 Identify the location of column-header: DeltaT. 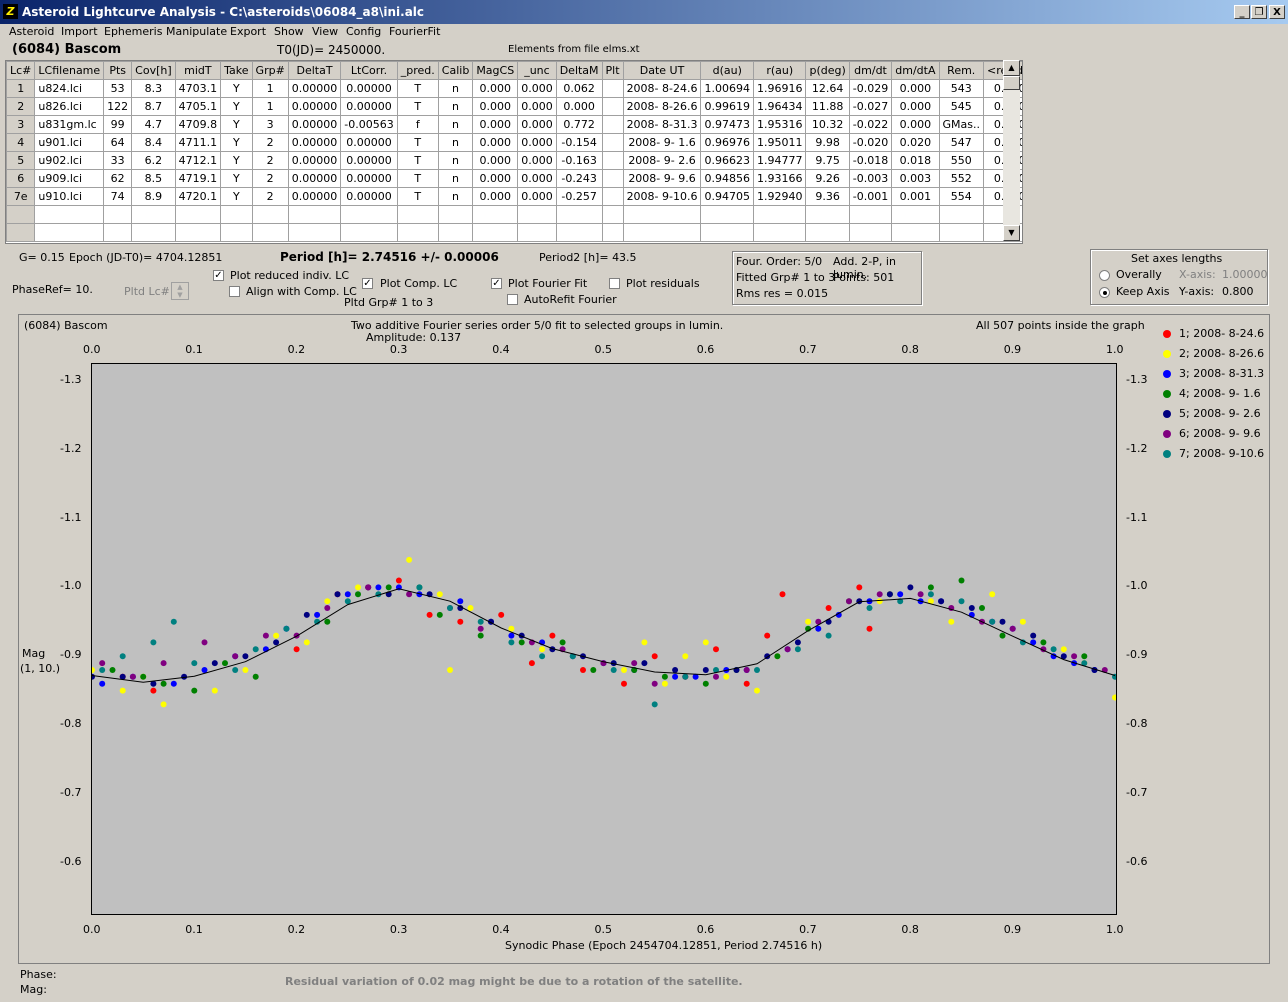
(314, 70).